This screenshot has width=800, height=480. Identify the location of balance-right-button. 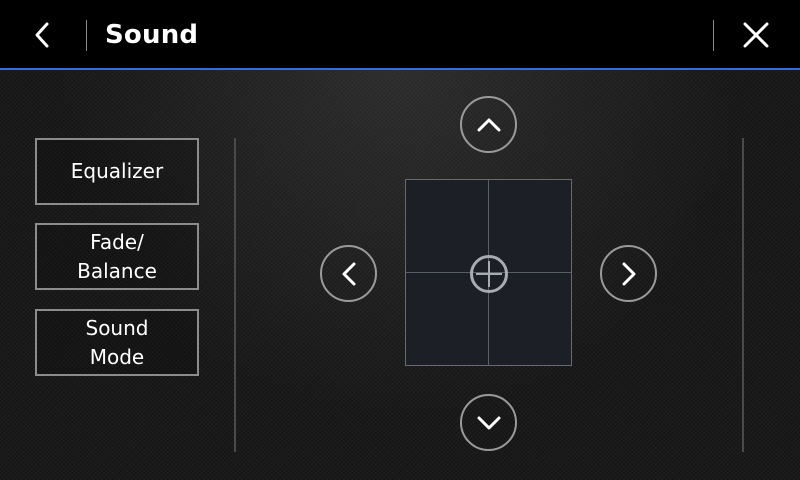
(628, 273).